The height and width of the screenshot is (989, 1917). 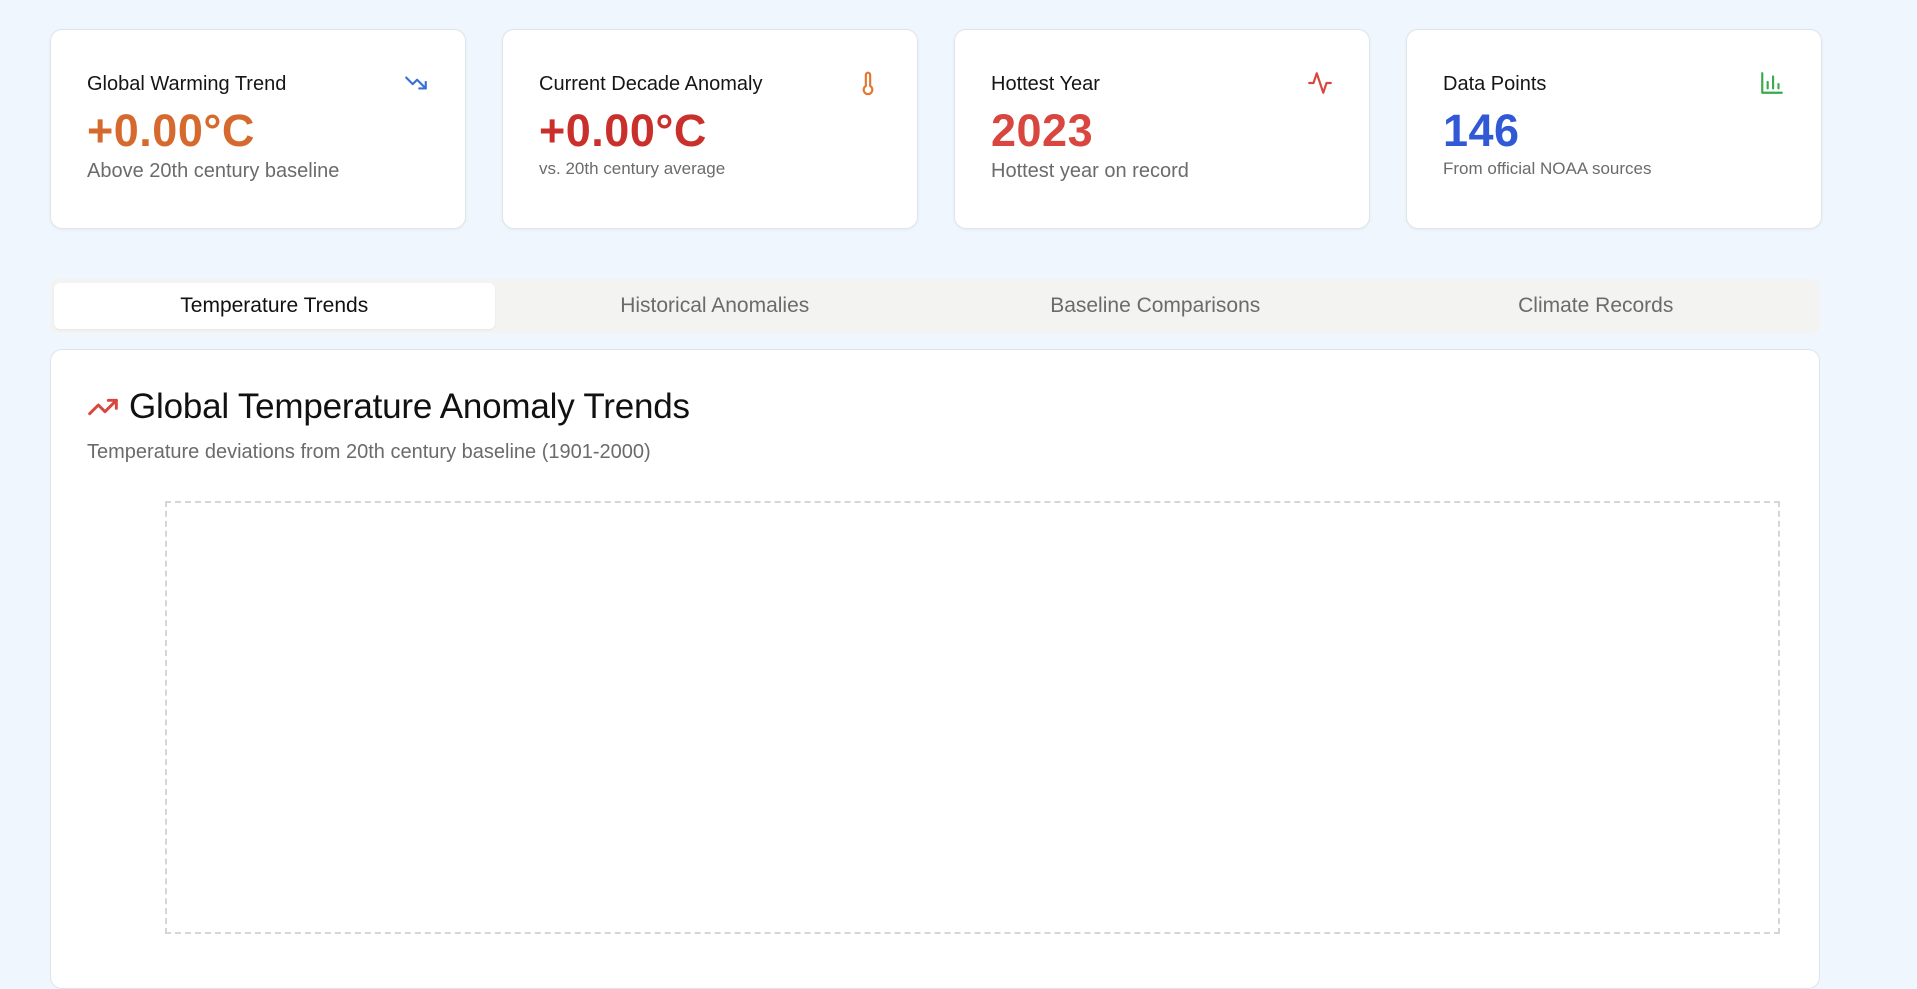 I want to click on panel-title: Global Temperature Anomaly Trends, so click(x=409, y=406).